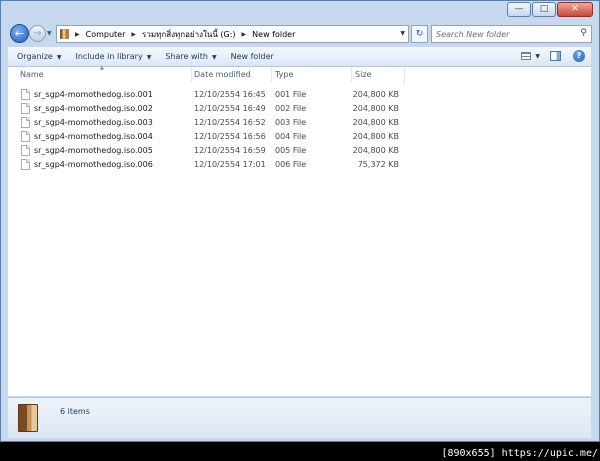  What do you see at coordinates (300, 11) in the screenshot?
I see `title-bar: — □ ✕` at bounding box center [300, 11].